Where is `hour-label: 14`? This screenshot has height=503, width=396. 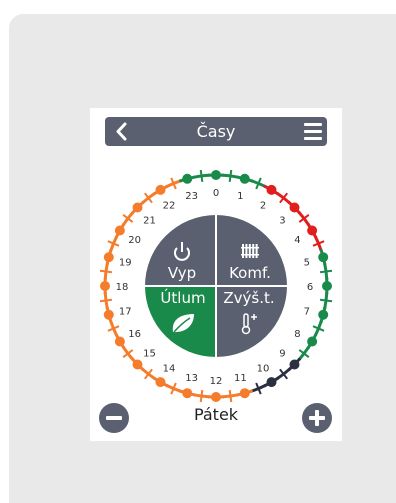
hour-label: 14 is located at coordinates (169, 368).